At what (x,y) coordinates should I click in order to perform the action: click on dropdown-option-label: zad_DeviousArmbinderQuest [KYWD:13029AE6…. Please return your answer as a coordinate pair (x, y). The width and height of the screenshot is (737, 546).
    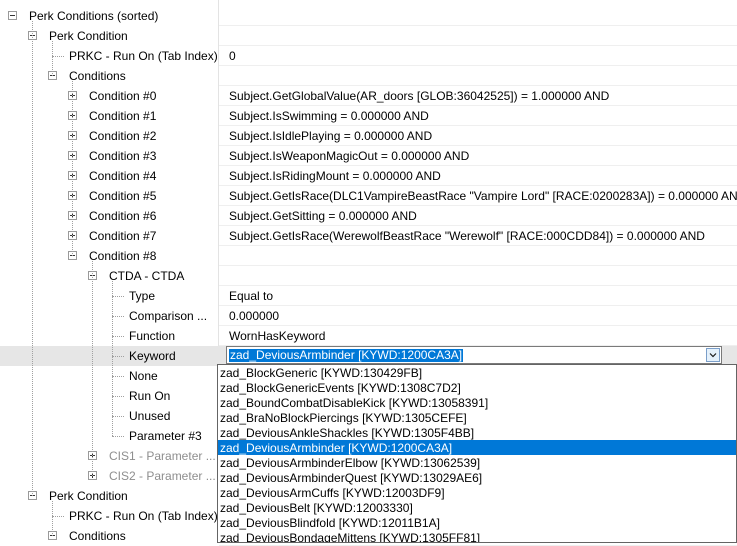
    Looking at the image, I should click on (351, 478).